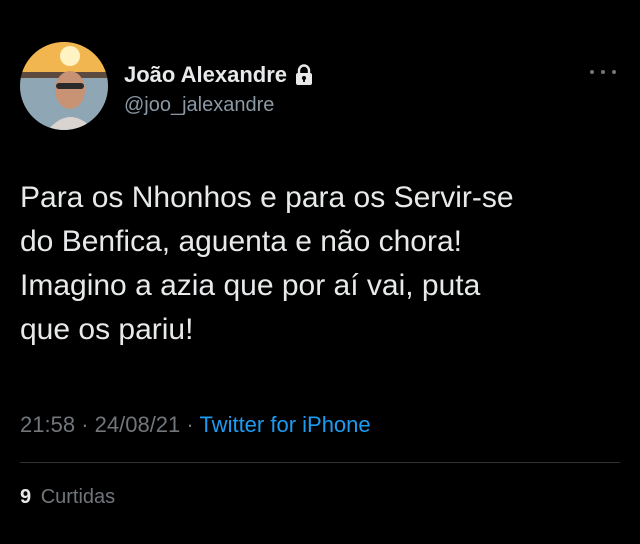 The width and height of the screenshot is (640, 544). Describe the element at coordinates (267, 197) in the screenshot. I see `tweet-text-line: Para os Nhonhos e para os Servir-se` at that location.